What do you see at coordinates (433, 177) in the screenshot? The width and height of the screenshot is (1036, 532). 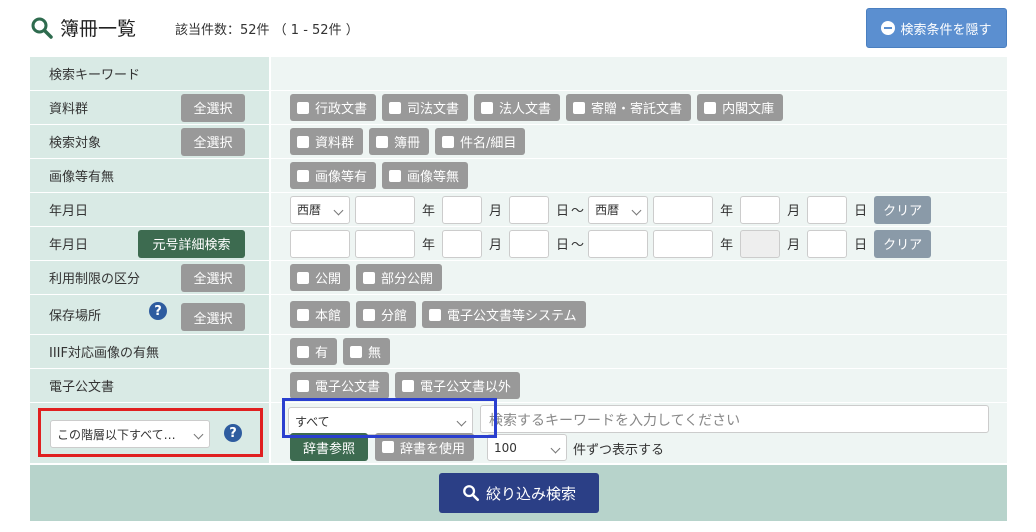 I see `checkbox-label: 画像等無` at bounding box center [433, 177].